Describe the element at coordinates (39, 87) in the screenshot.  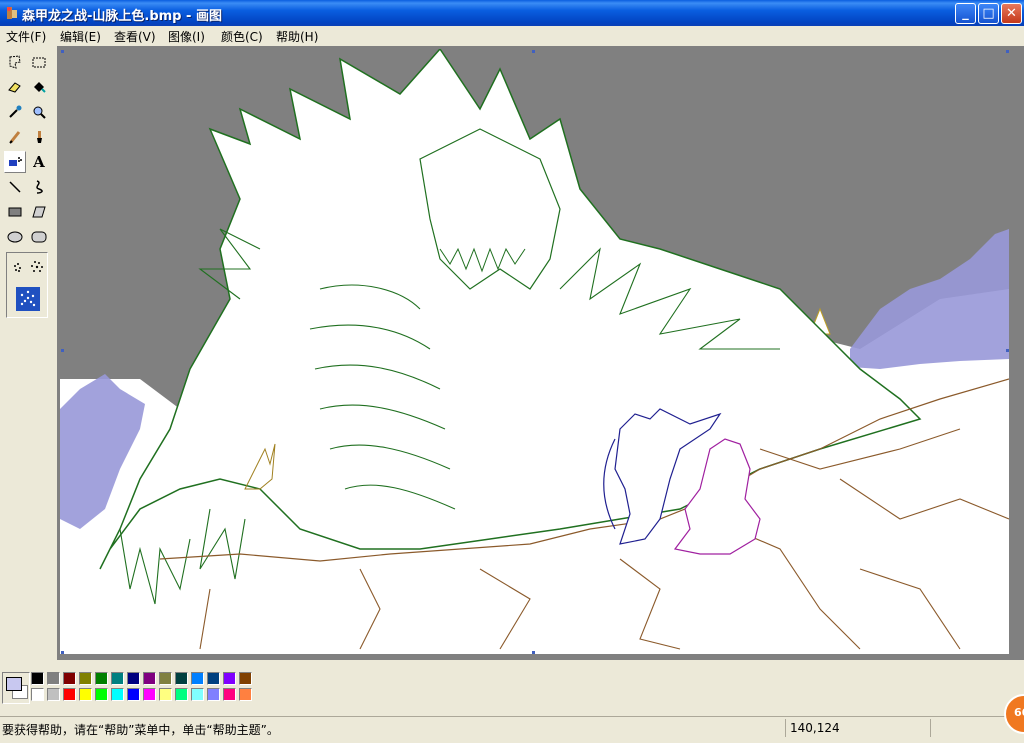
I see `fill-bucket-icon` at that location.